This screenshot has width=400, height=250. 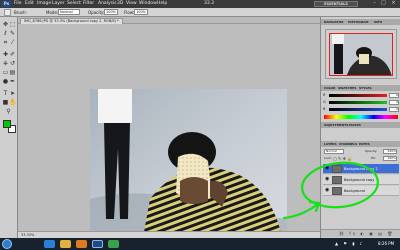 What do you see at coordinates (111, 12) in the screenshot?
I see `opacity-field: 100%` at bounding box center [111, 12].